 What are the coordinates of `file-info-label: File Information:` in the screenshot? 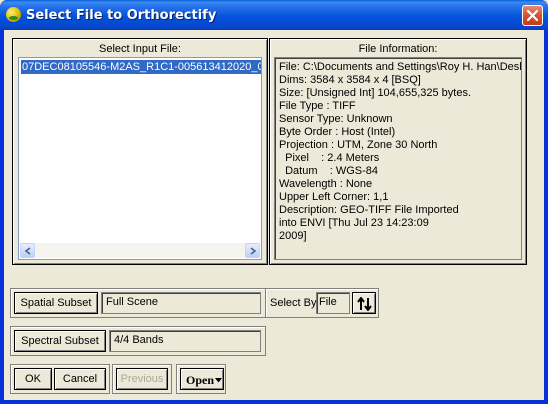 It's located at (398, 49).